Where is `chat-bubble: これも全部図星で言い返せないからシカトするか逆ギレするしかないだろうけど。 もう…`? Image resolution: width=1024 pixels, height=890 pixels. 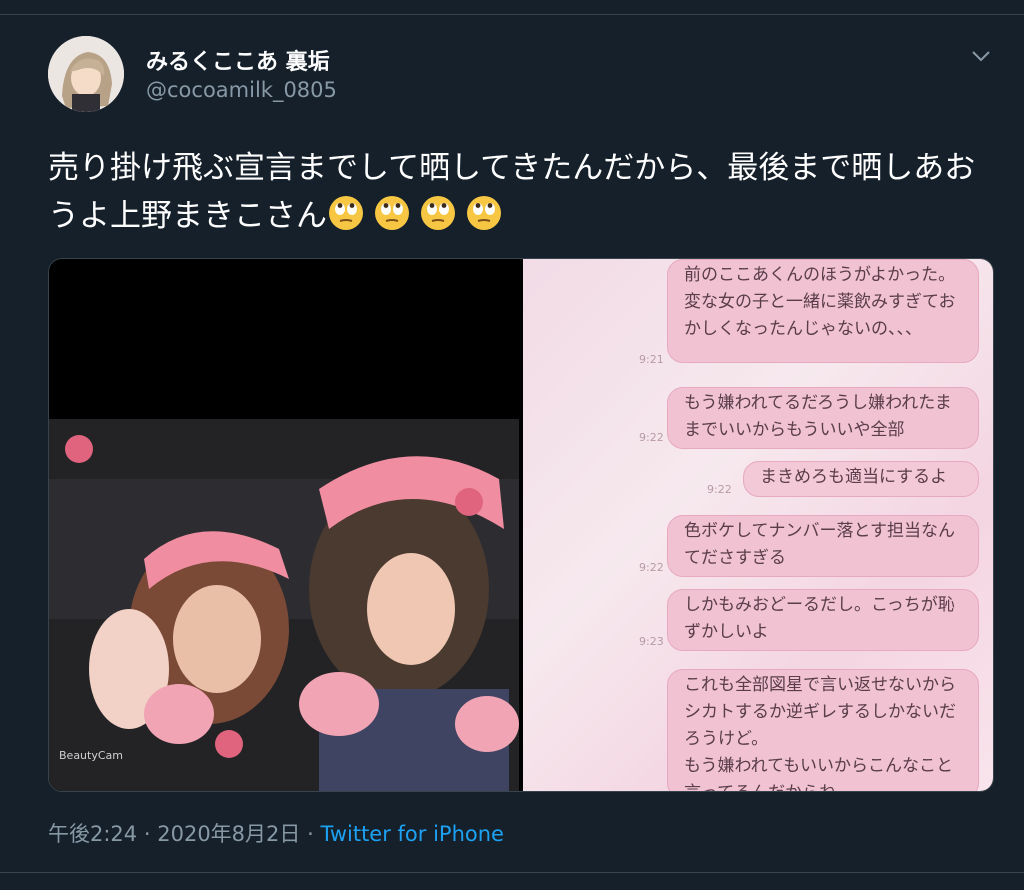 chat-bubble: これも全部図星で言い返せないからシカトするか逆ギレするしかないだろうけど。 もう… is located at coordinates (823, 730).